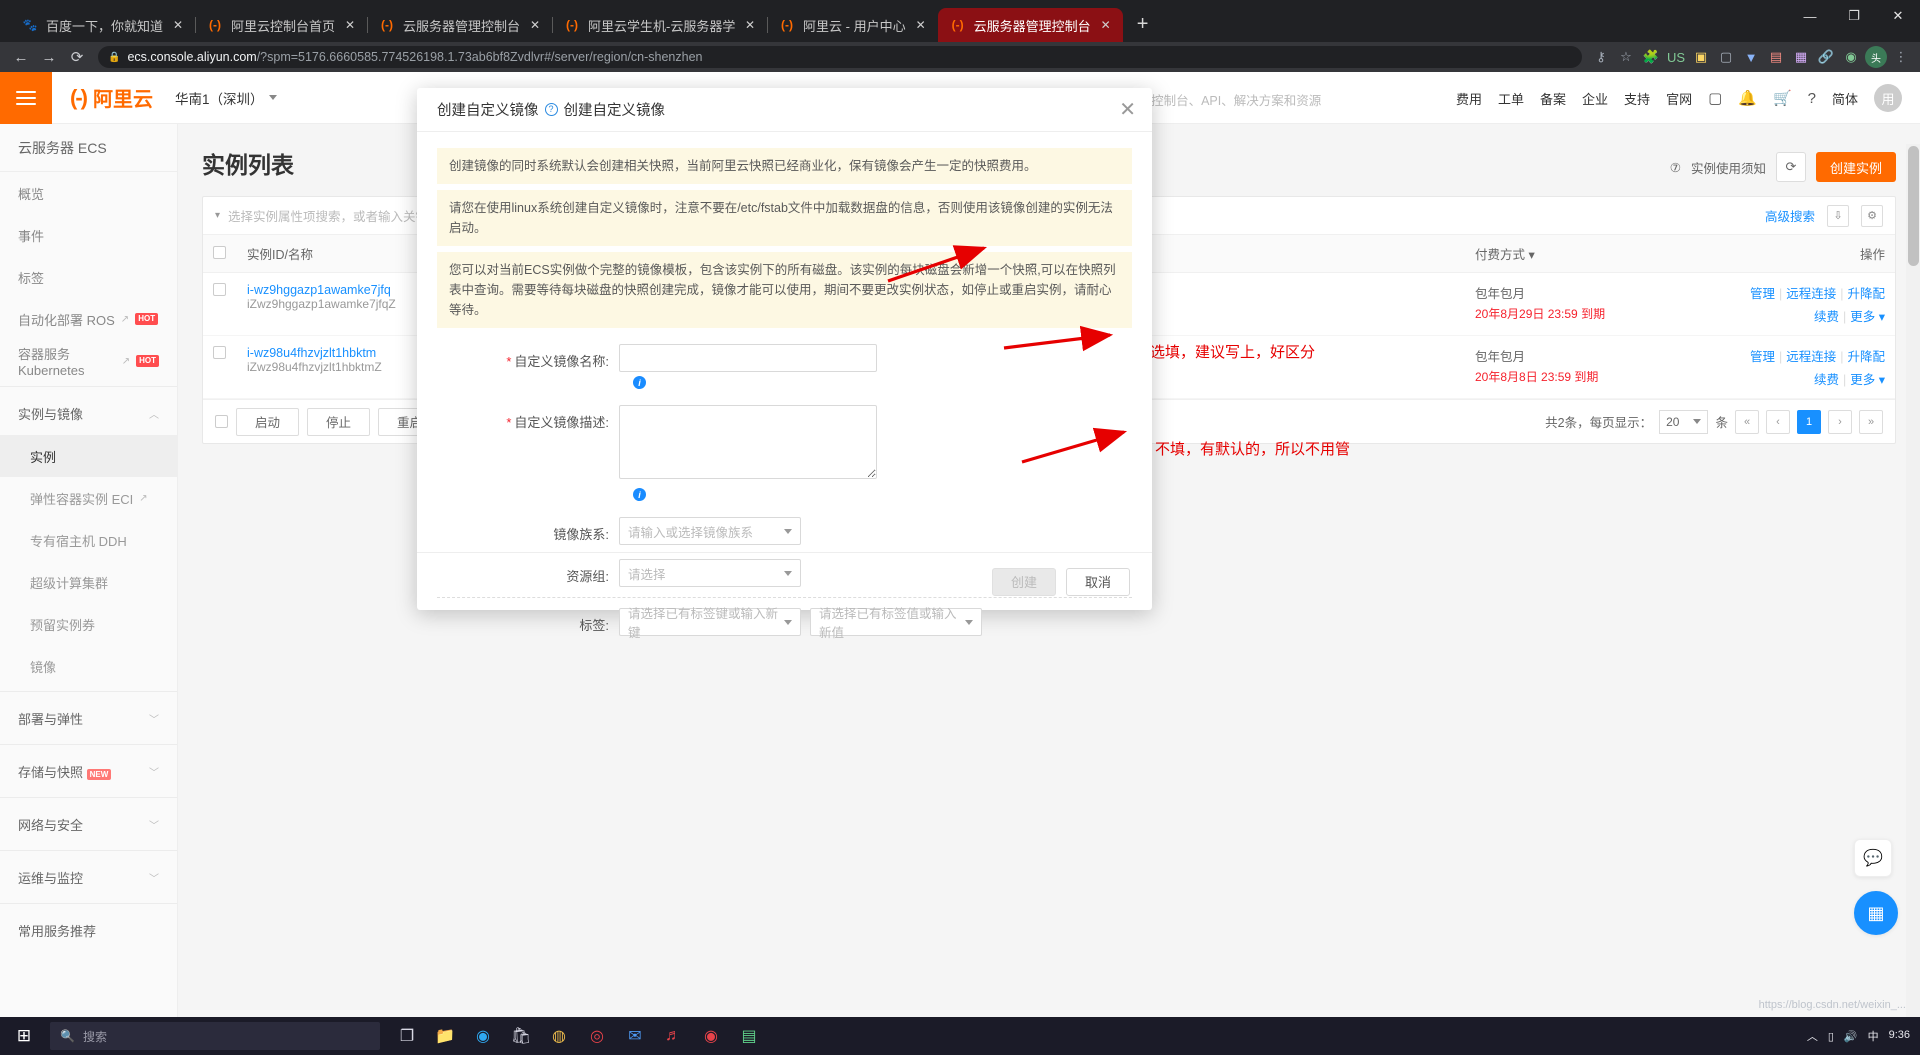 The height and width of the screenshot is (1055, 1920). I want to click on browser-tab-0: 🐾 百度一下，你就知道 ✕, so click(103, 25).